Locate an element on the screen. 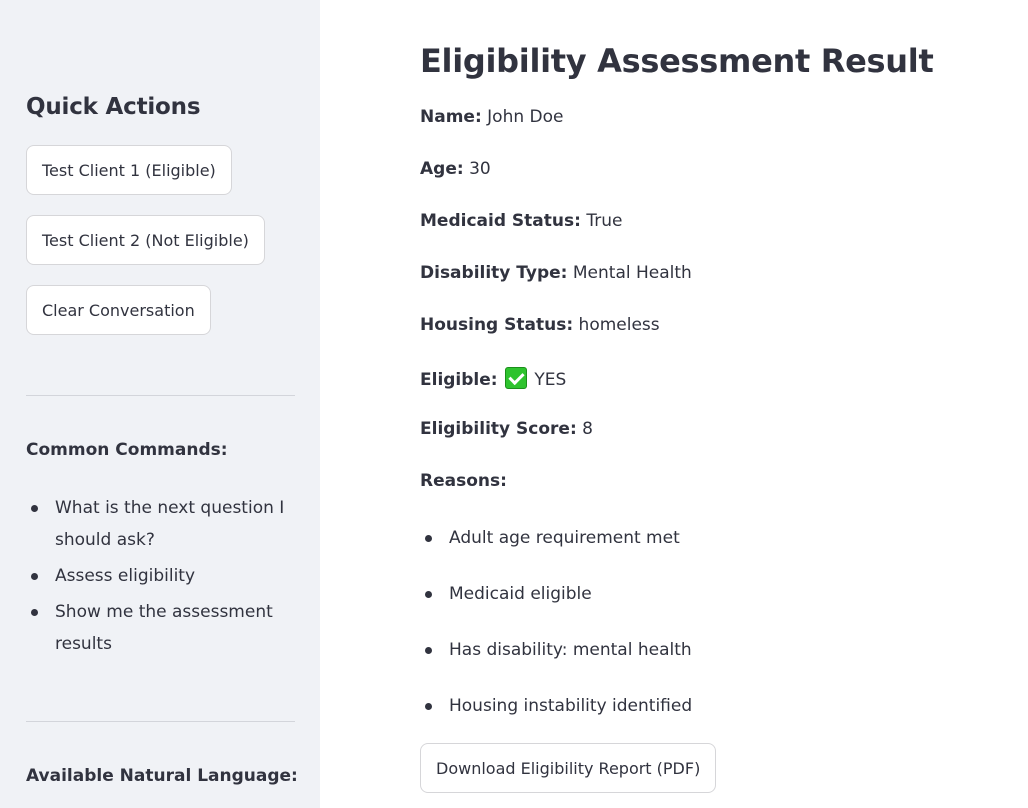 Image resolution: width=1028 pixels, height=808 pixels. page-title: Eligibility Assessment Result is located at coordinates (677, 61).